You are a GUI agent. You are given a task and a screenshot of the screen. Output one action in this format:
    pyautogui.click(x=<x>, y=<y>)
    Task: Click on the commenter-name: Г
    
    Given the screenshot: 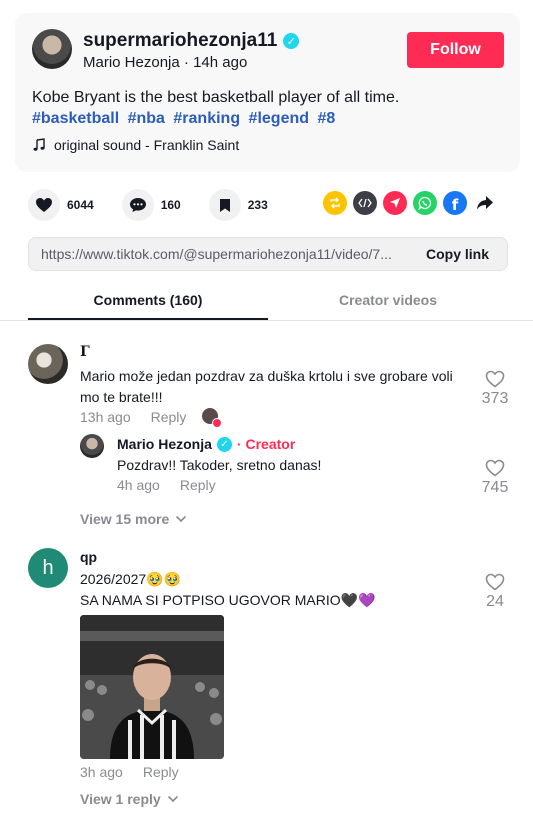 What is the action you would take?
    pyautogui.click(x=85, y=352)
    